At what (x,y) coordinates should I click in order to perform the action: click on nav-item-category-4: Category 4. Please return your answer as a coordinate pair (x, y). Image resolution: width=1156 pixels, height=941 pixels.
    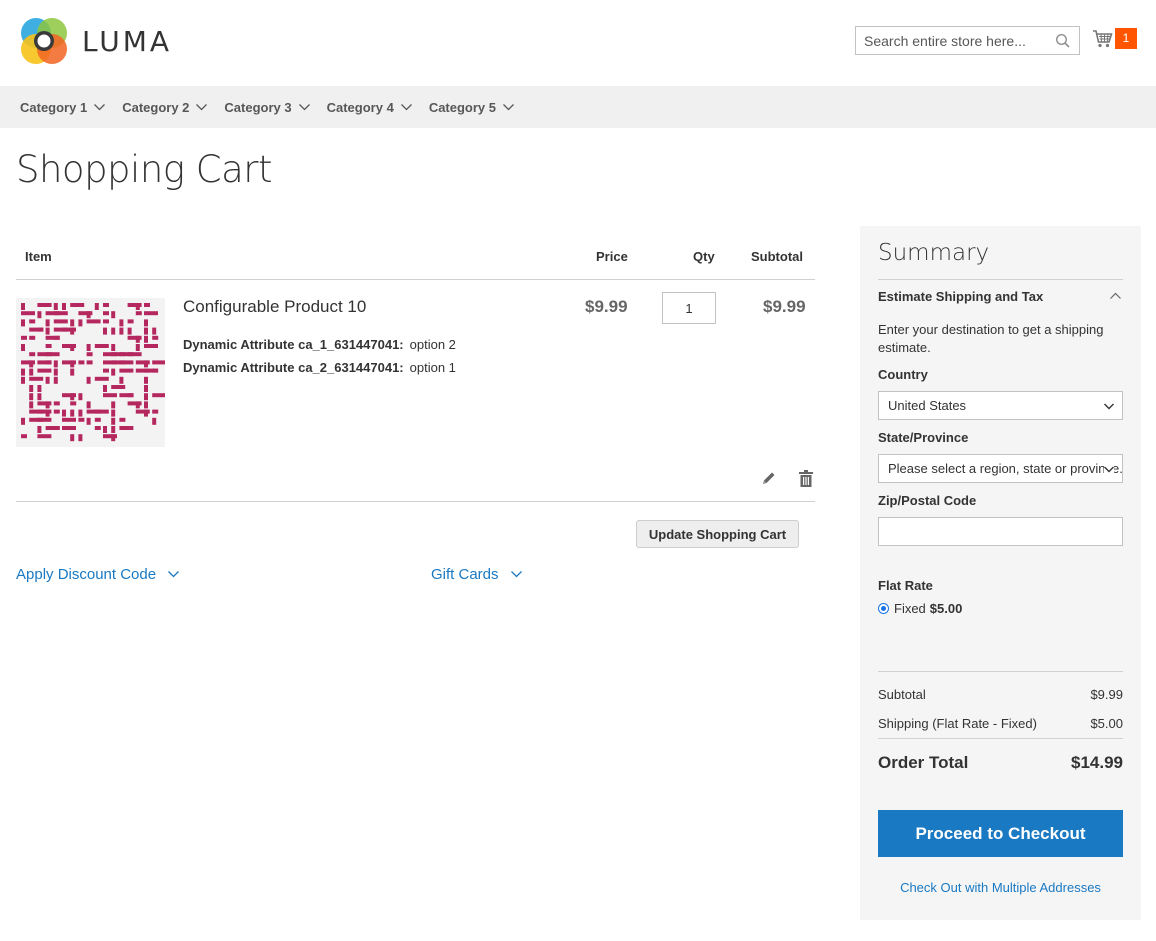
    Looking at the image, I should click on (369, 107).